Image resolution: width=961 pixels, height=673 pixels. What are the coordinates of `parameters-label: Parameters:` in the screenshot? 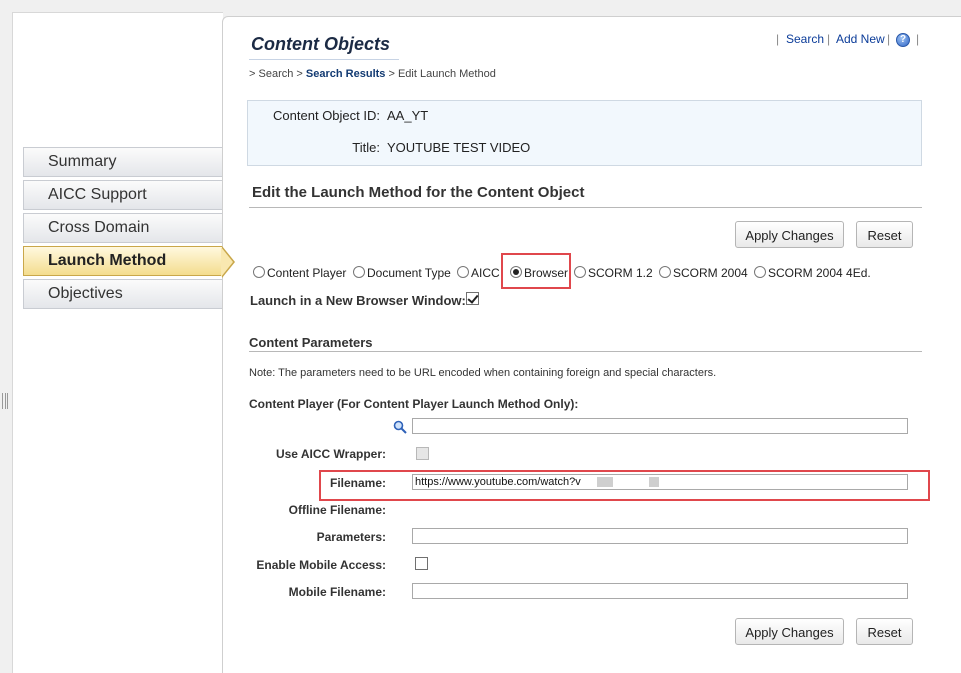 It's located at (351, 537).